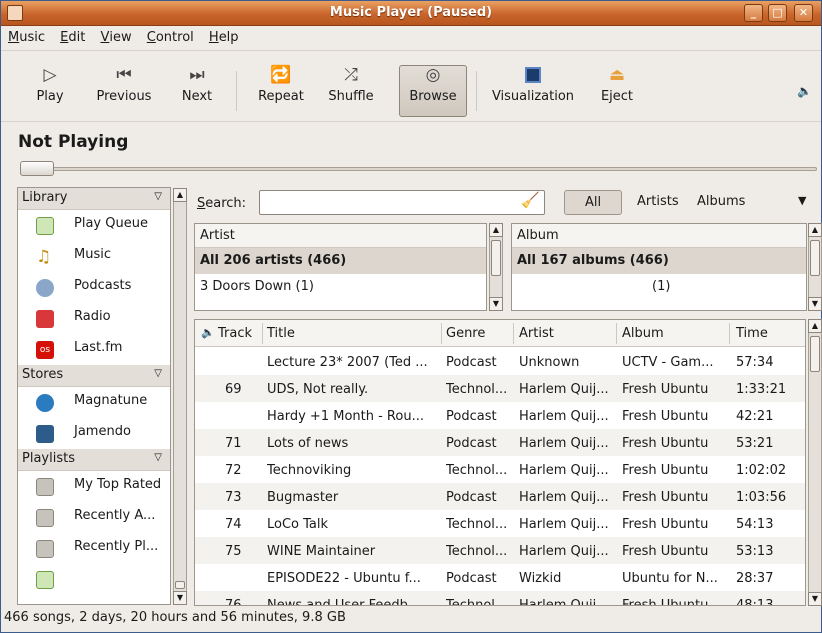 This screenshot has height=633, width=822. What do you see at coordinates (94, 376) in the screenshot?
I see `stores-header: Stores ▽` at bounding box center [94, 376].